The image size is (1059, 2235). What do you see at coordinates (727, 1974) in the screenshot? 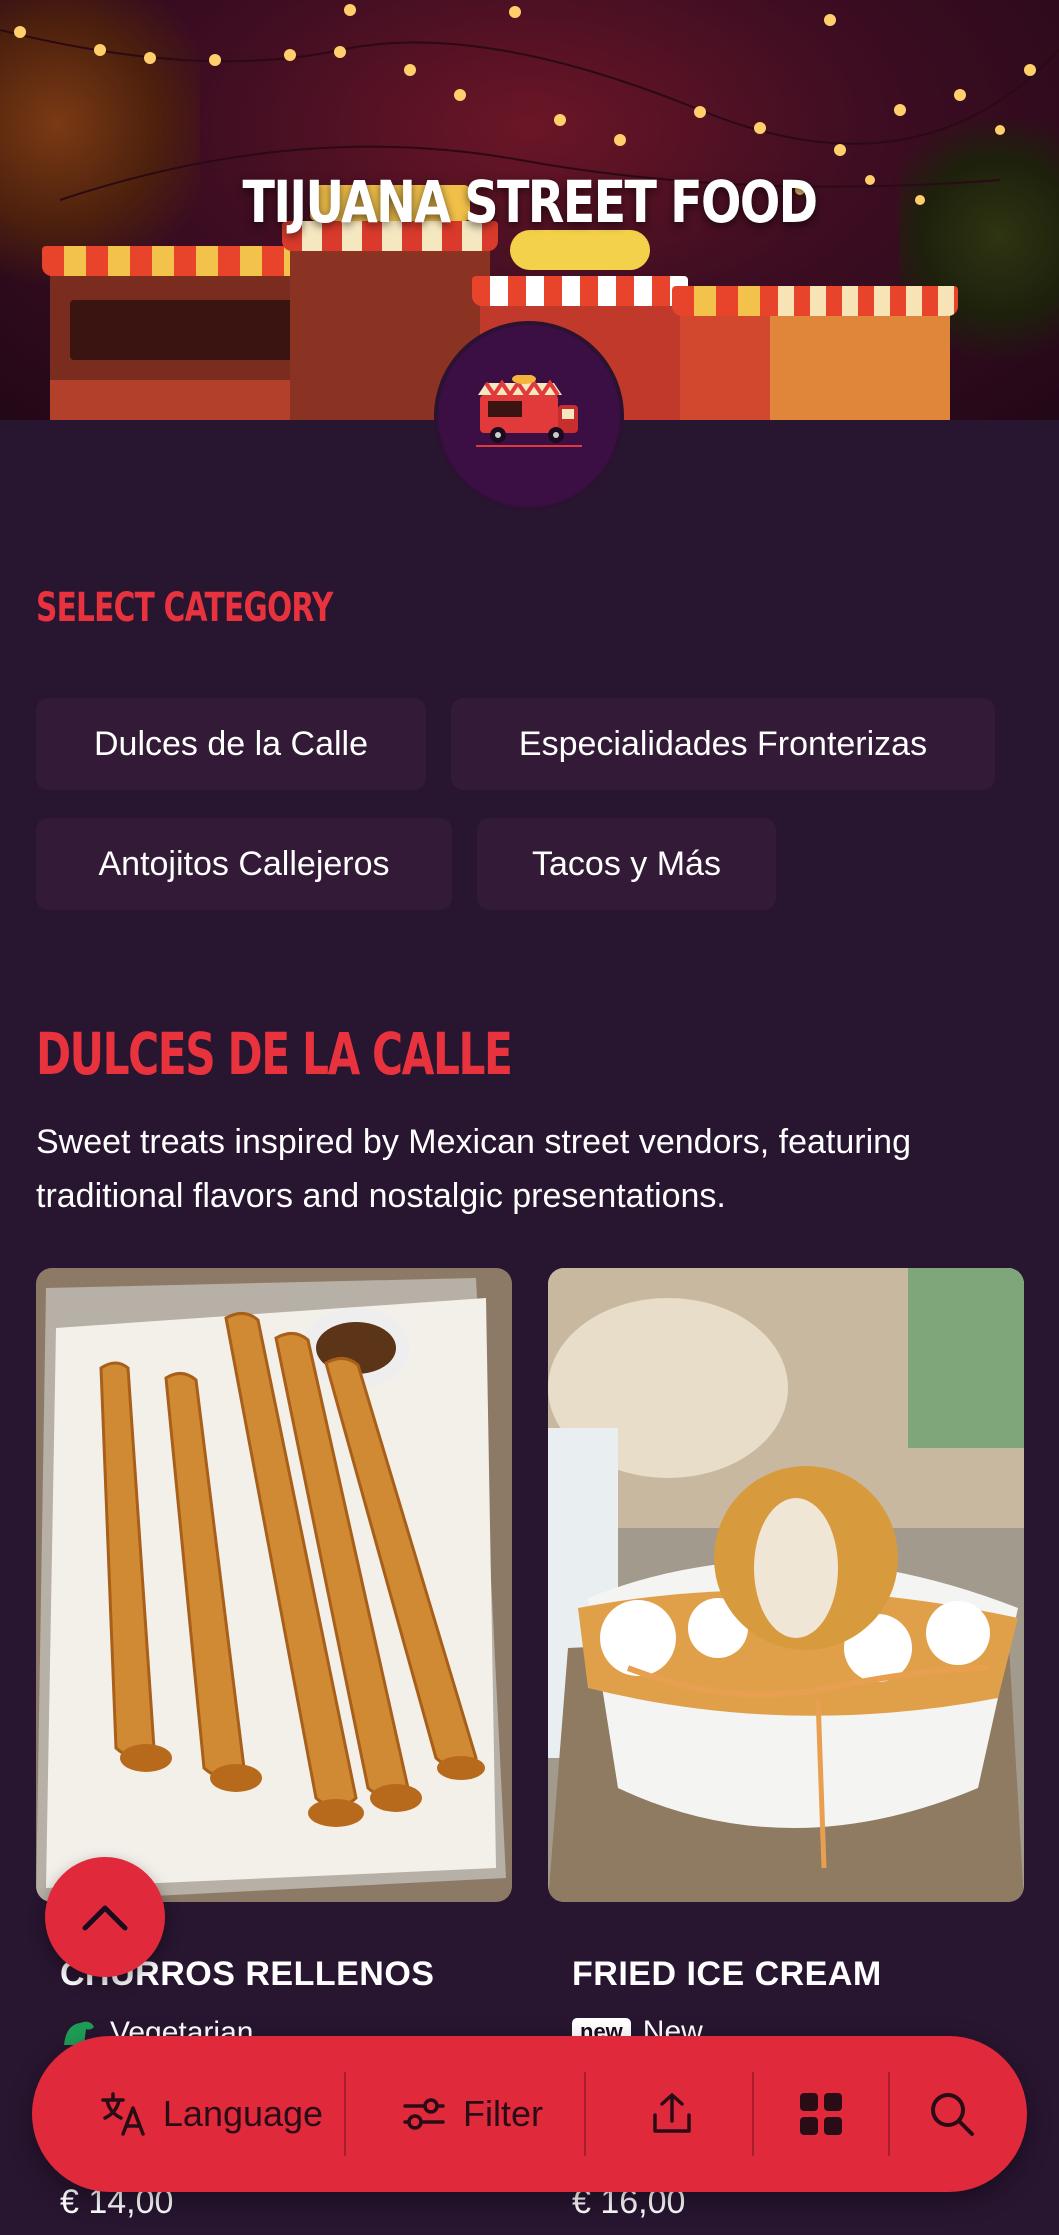
I see `product-name: FRIED ICE CREAM` at bounding box center [727, 1974].